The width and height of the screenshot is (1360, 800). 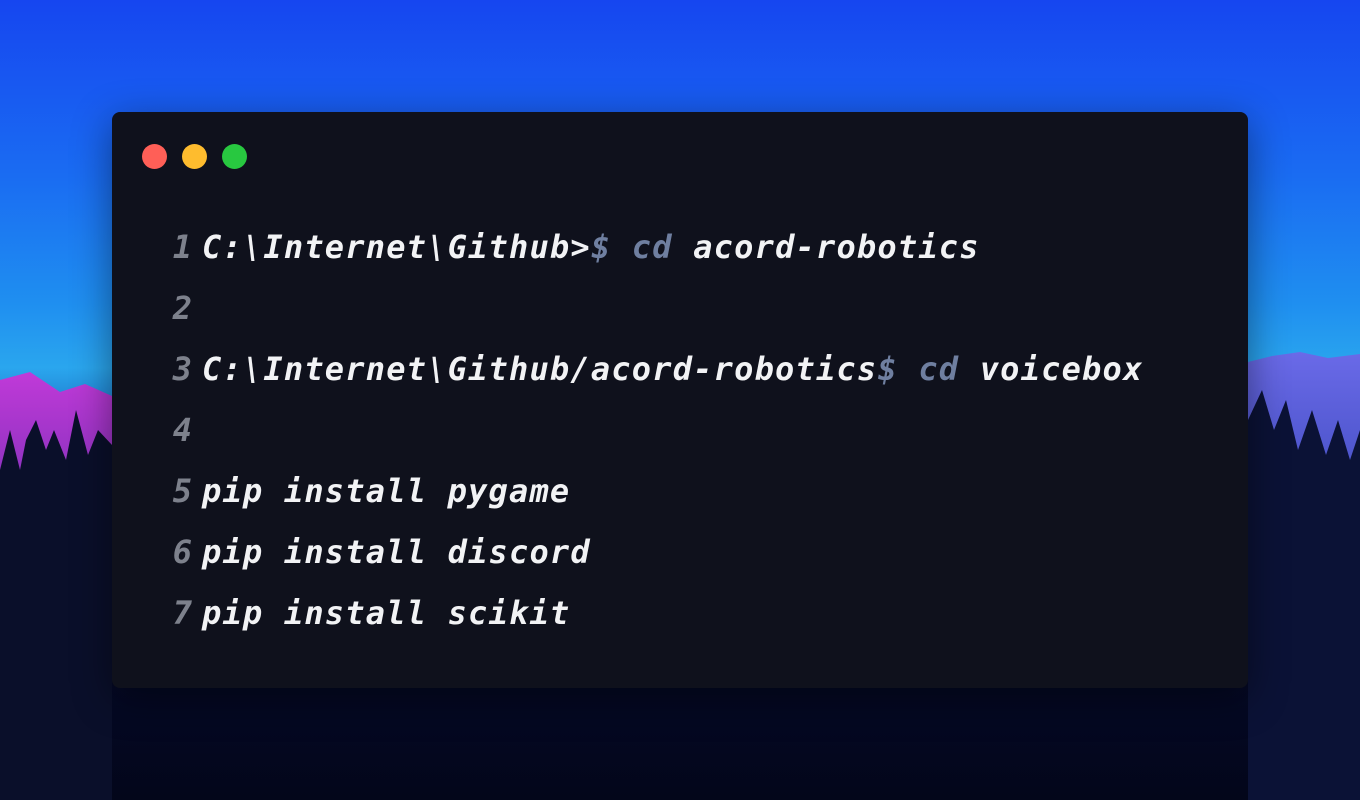 What do you see at coordinates (234, 156) in the screenshot?
I see `maximize-icon` at bounding box center [234, 156].